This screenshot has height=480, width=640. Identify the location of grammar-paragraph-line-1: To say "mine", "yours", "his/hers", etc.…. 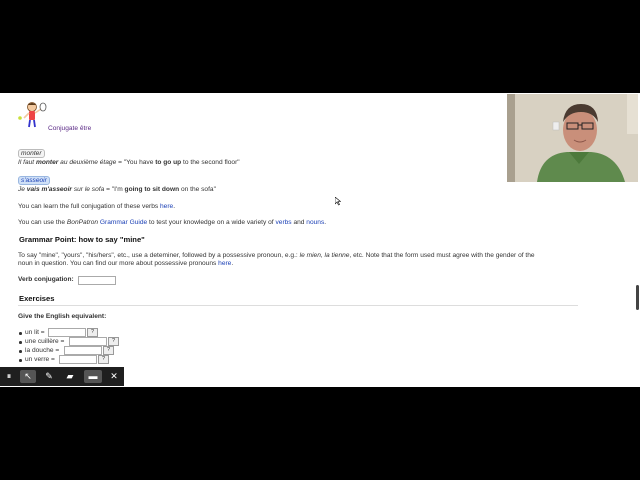
(276, 255).